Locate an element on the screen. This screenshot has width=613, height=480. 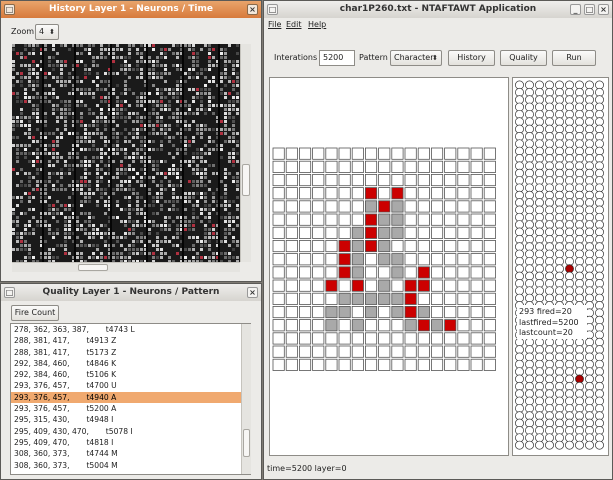
menu-edit: Edit is located at coordinates (294, 25).